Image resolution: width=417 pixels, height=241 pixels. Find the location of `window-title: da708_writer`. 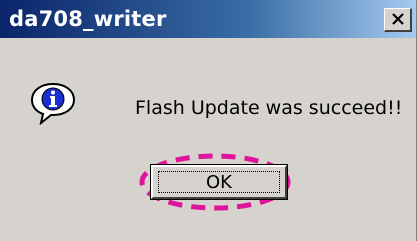

window-title: da708_writer is located at coordinates (88, 19).